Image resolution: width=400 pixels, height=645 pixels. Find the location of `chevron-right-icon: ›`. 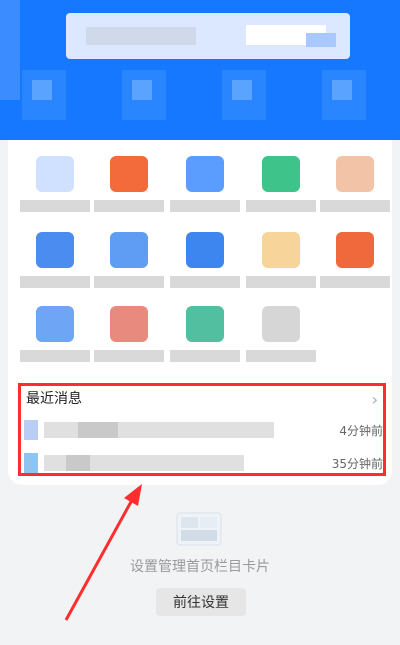

chevron-right-icon: › is located at coordinates (375, 399).